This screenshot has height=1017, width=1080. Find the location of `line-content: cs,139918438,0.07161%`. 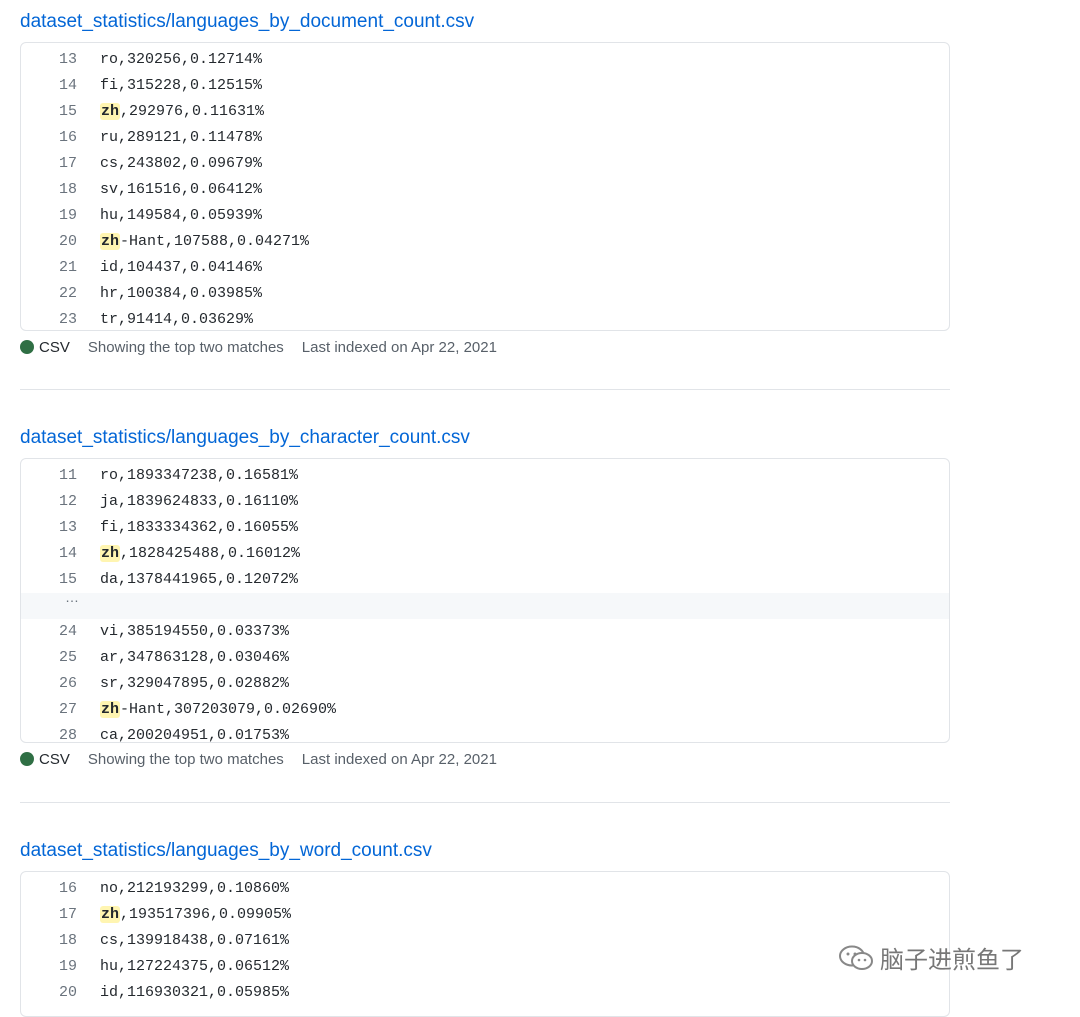

line-content: cs,139918438,0.07161% is located at coordinates (194, 941).